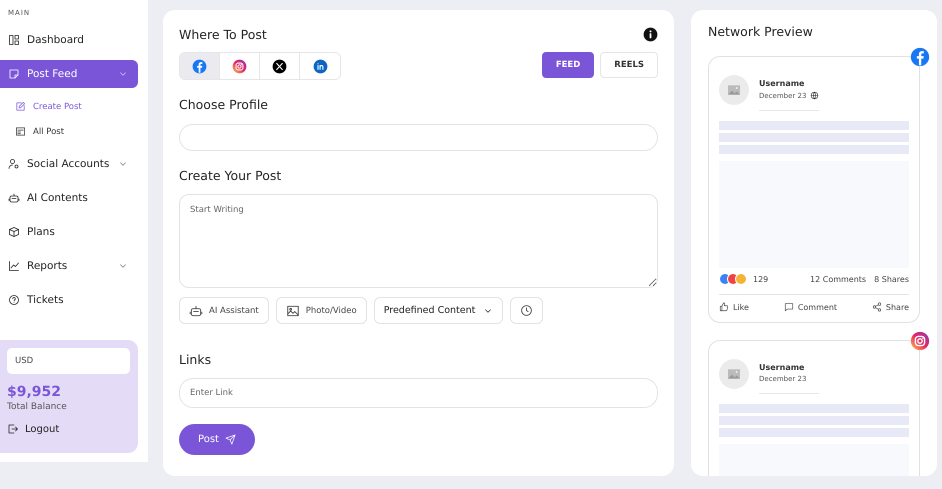 This screenshot has width=942, height=489. I want to click on nav-item: Dashboard, so click(69, 40).